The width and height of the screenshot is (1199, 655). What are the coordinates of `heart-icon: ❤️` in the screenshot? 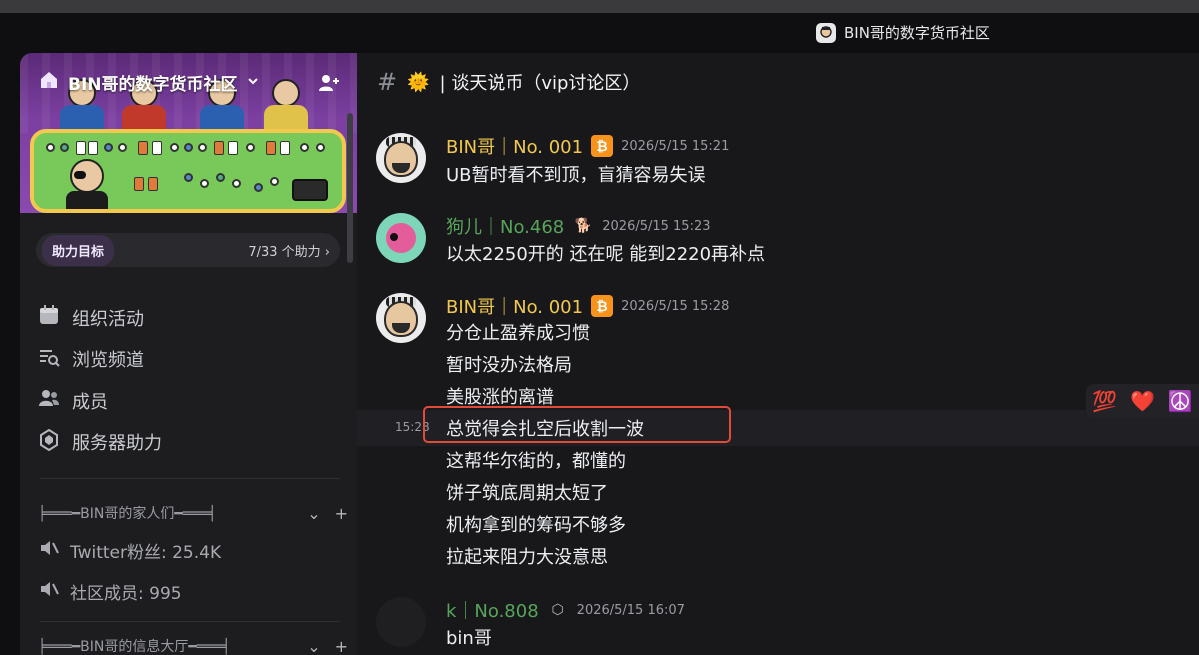 It's located at (1142, 401).